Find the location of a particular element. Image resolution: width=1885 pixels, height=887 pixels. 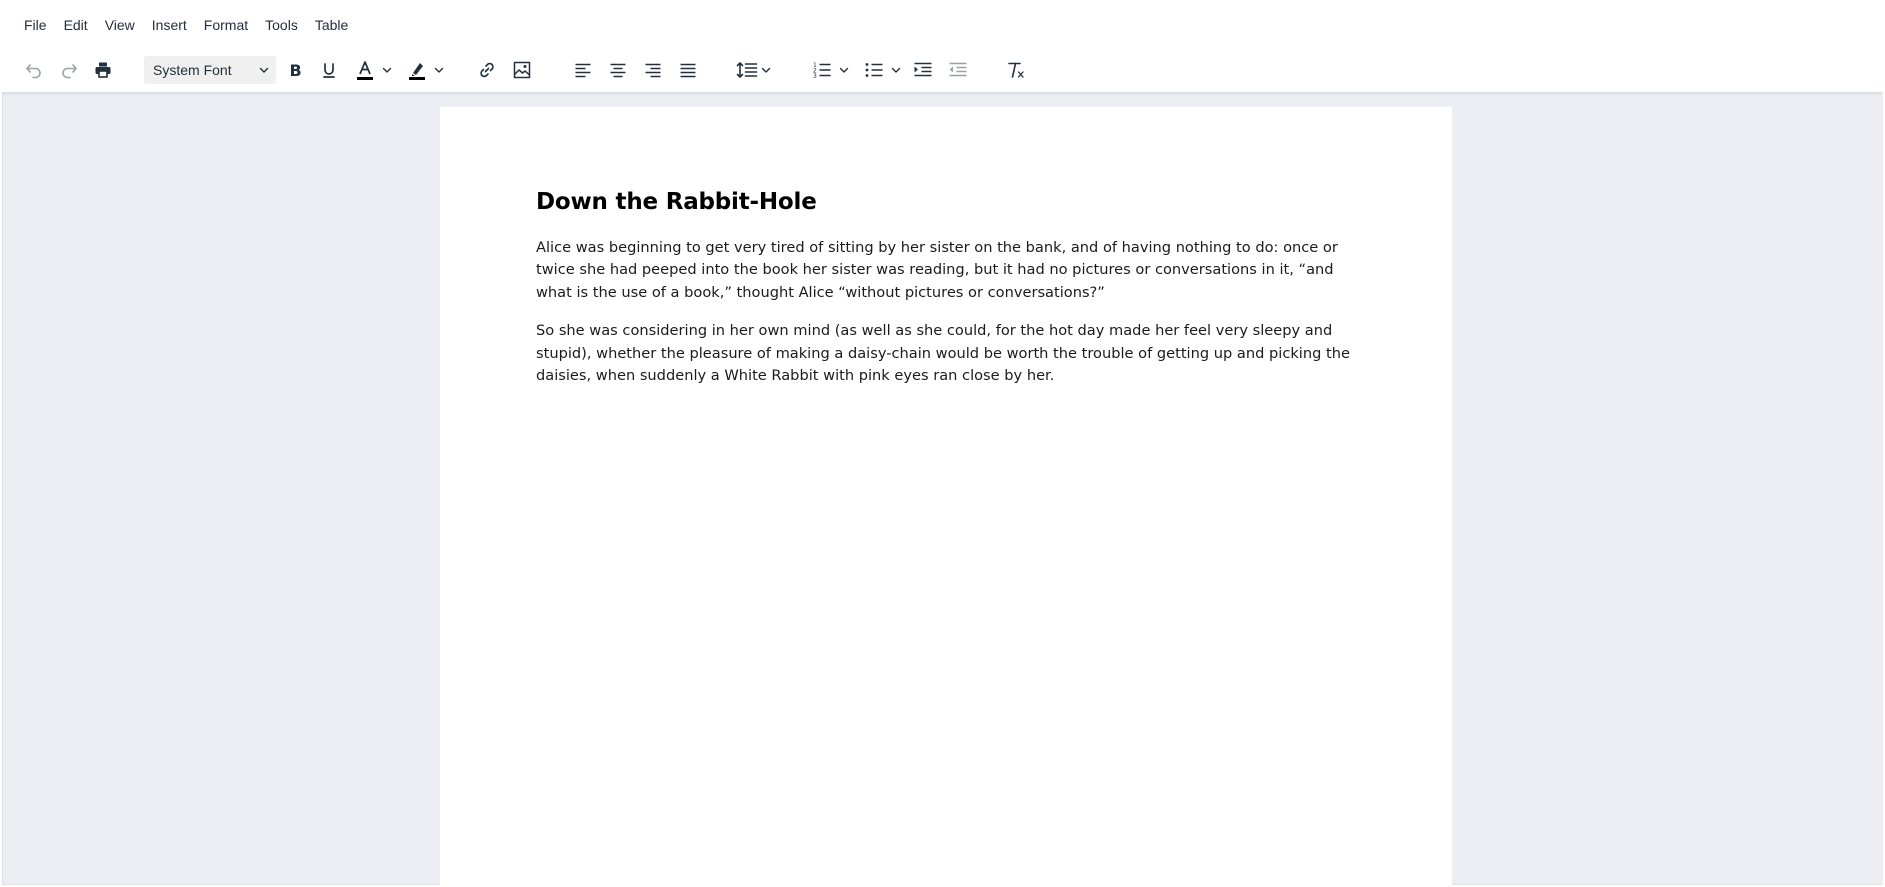

bullet-list-button is located at coordinates (883, 70).